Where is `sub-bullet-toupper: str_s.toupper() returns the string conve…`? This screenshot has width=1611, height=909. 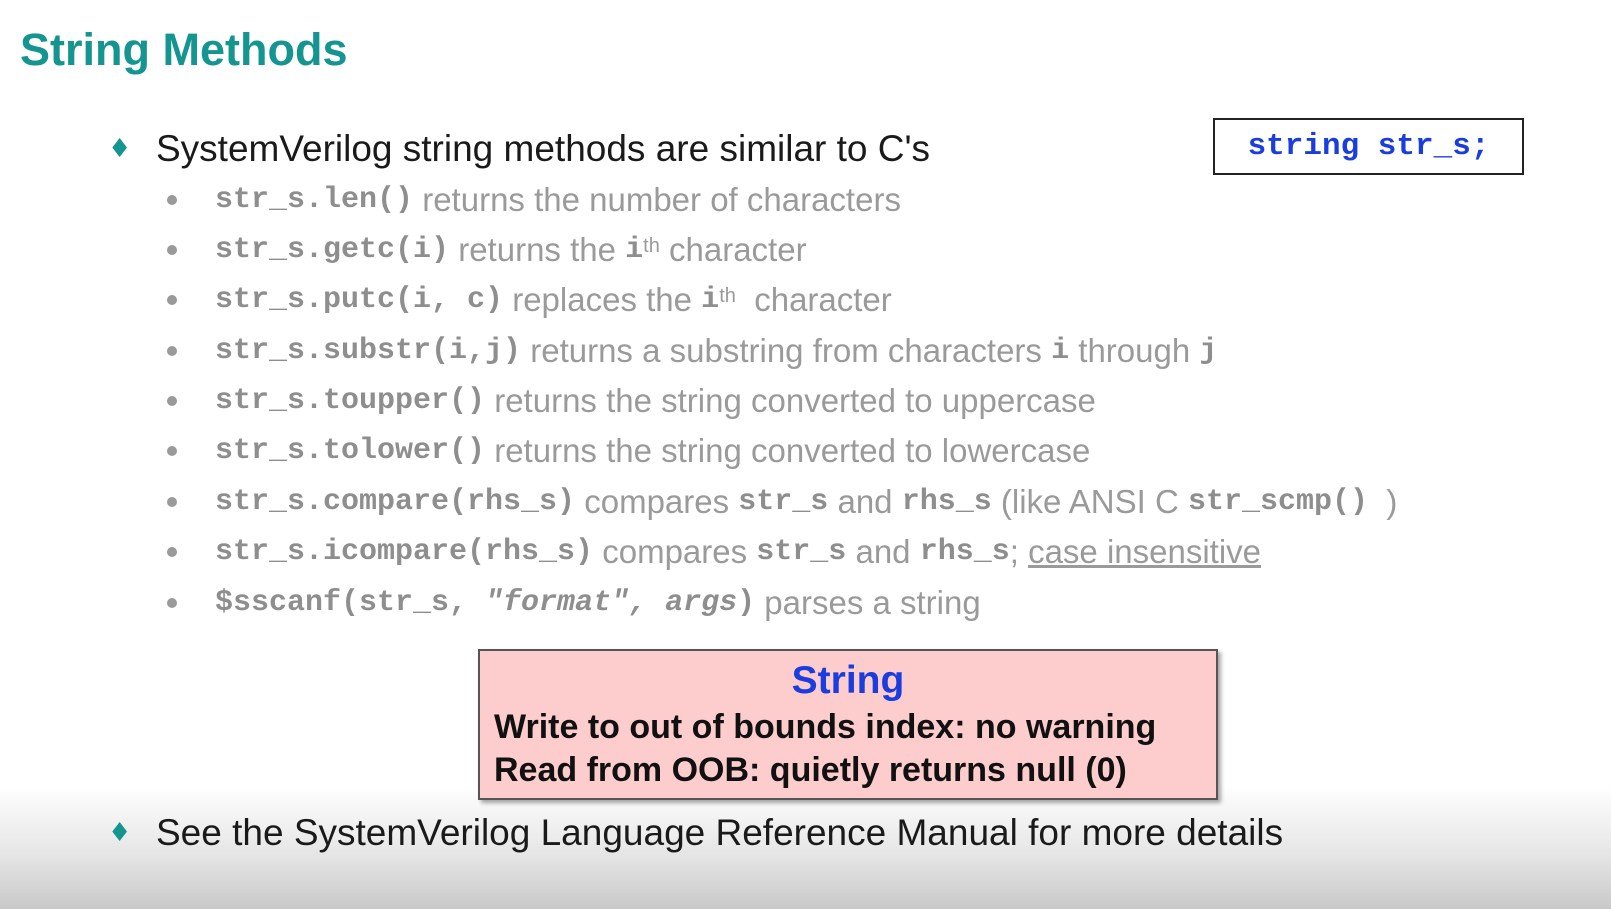
sub-bullet-toupper: str_s.toupper() returns the string conve… is located at coordinates (631, 401).